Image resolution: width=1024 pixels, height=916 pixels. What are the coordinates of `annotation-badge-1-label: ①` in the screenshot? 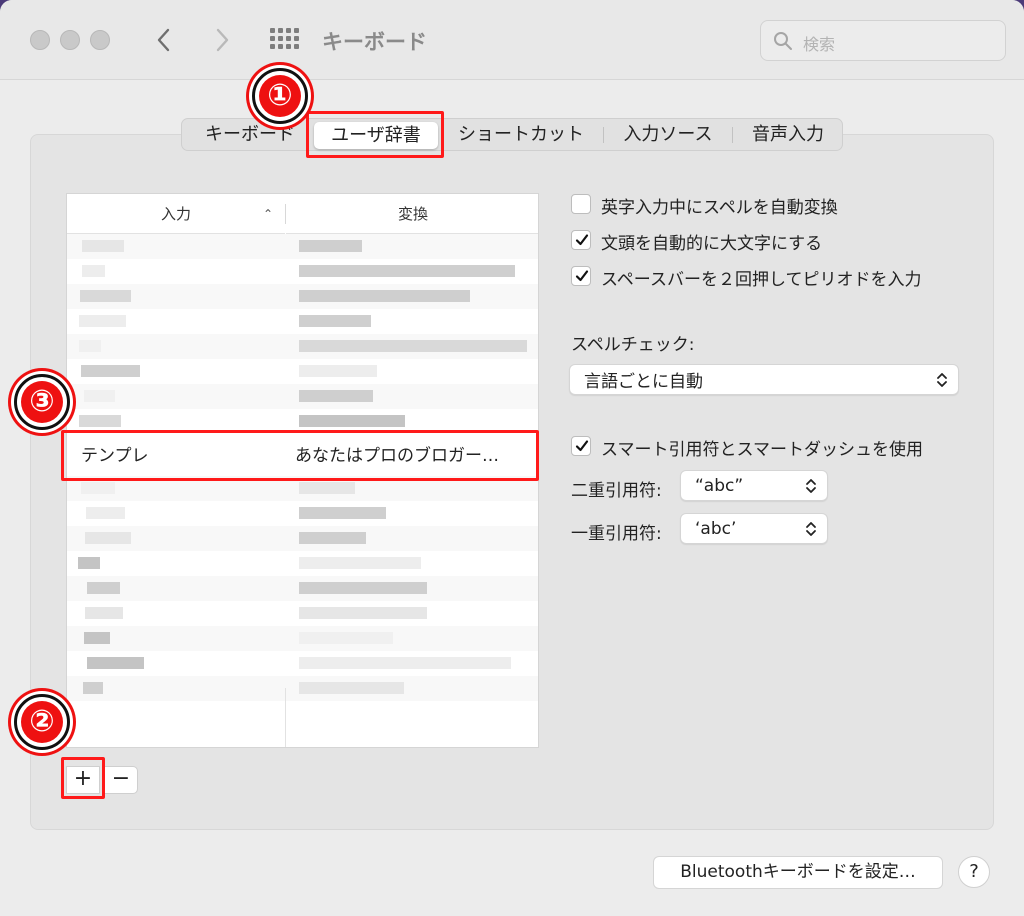 It's located at (280, 96).